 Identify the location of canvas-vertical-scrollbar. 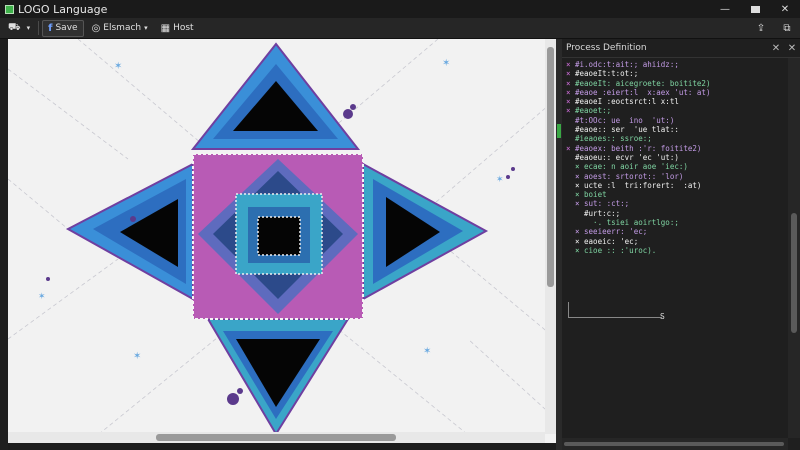
(550, 236).